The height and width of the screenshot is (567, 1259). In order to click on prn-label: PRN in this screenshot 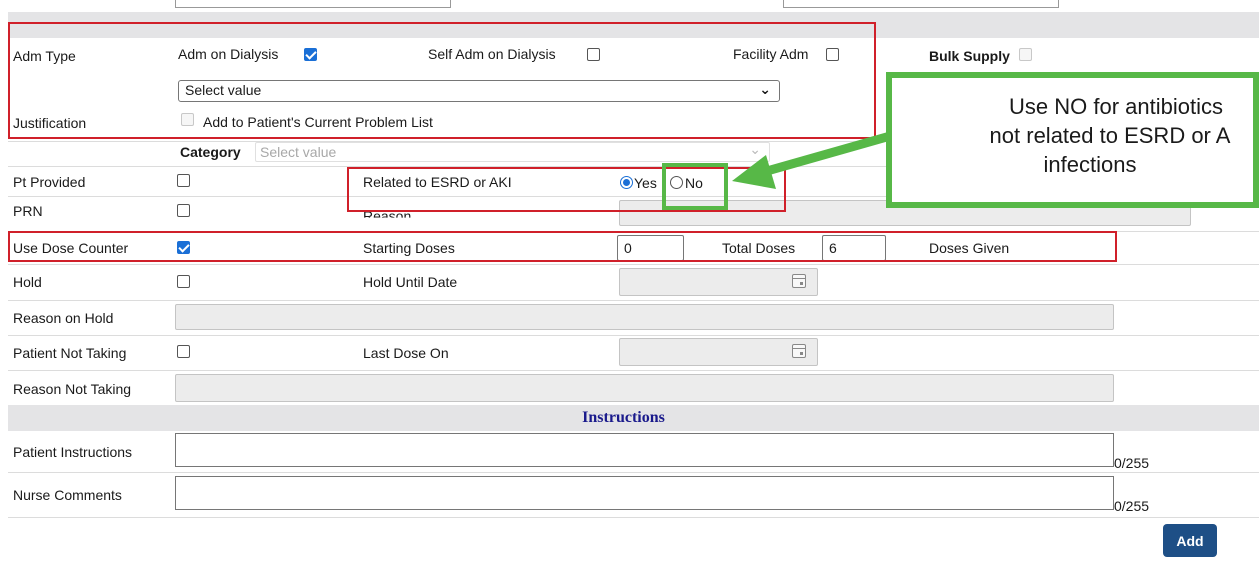, I will do `click(28, 211)`.